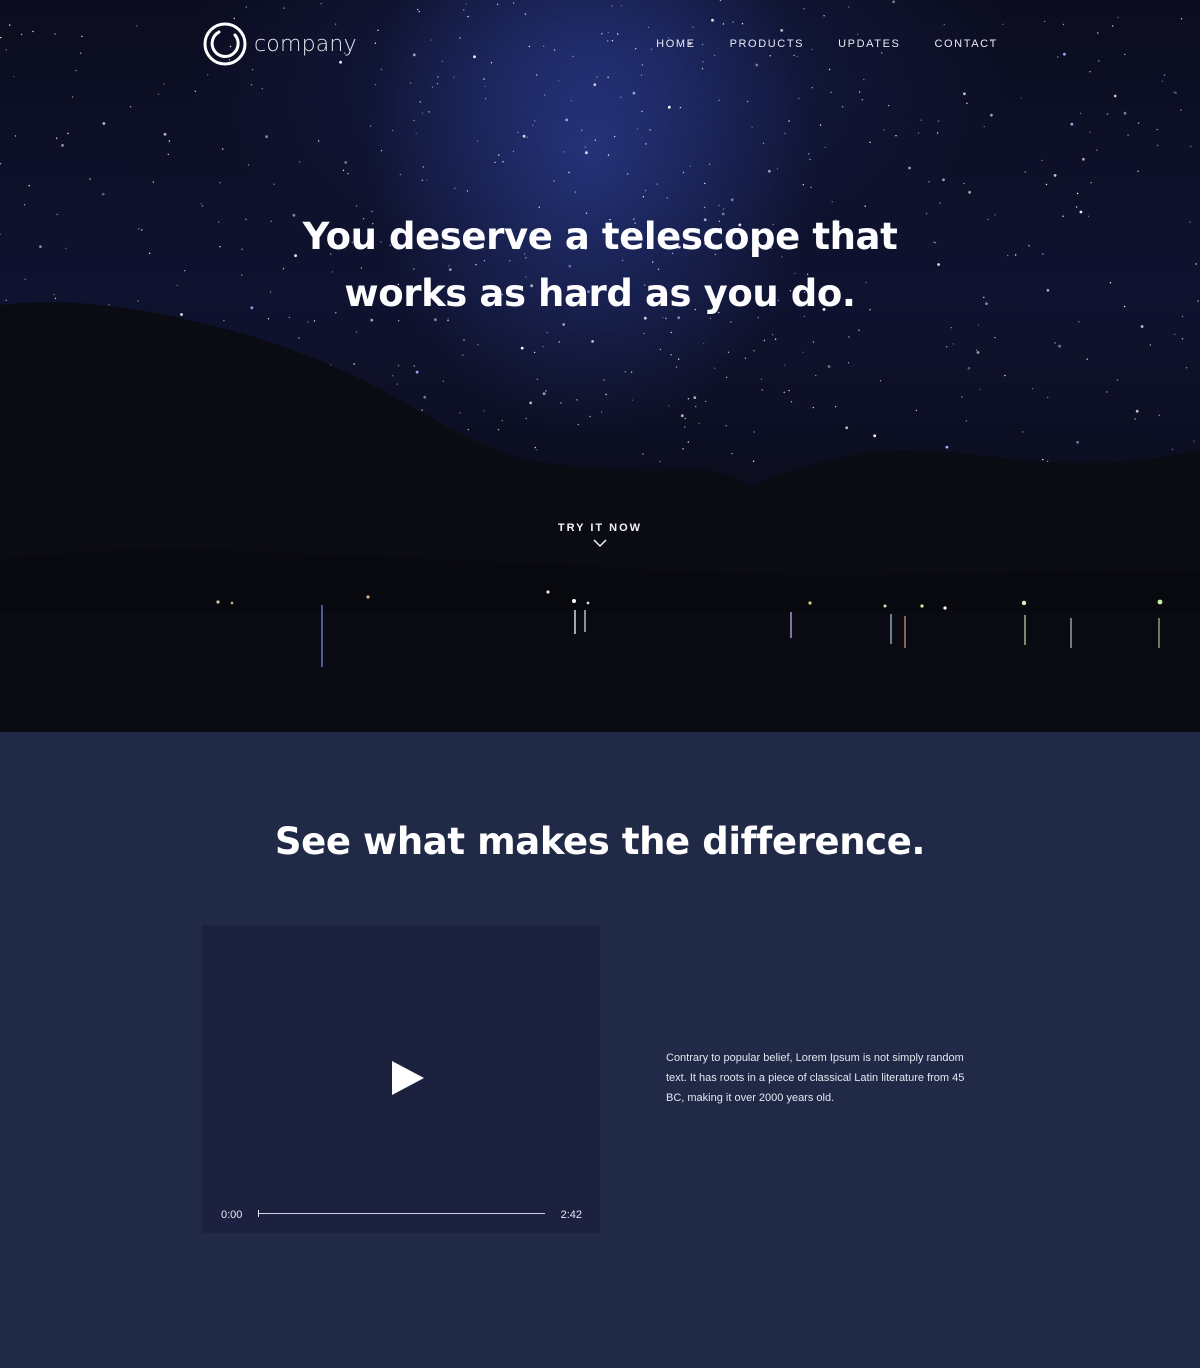 This screenshot has width=1200, height=1368. What do you see at coordinates (767, 44) in the screenshot?
I see `nav-item-products: PRODUCTS` at bounding box center [767, 44].